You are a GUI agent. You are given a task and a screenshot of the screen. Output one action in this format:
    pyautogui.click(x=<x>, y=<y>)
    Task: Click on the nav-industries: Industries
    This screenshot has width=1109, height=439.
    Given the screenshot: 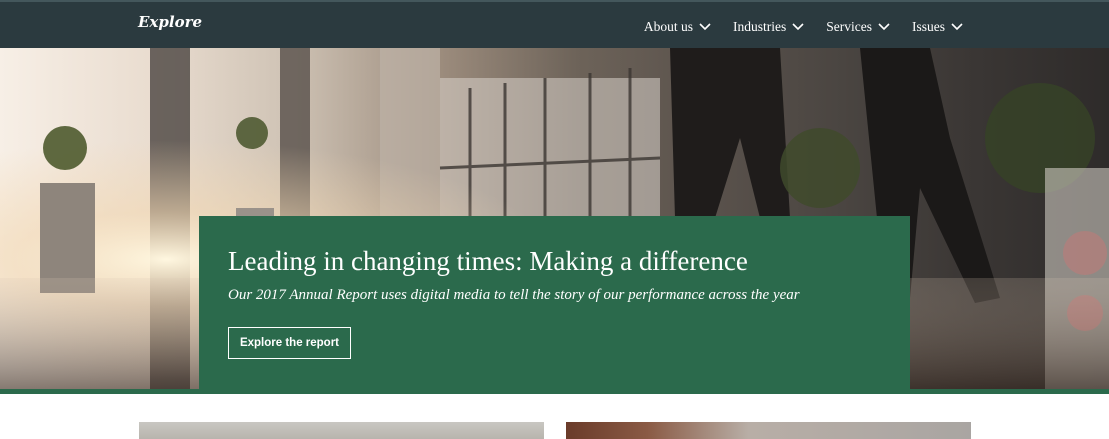 What is the action you would take?
    pyautogui.click(x=768, y=27)
    